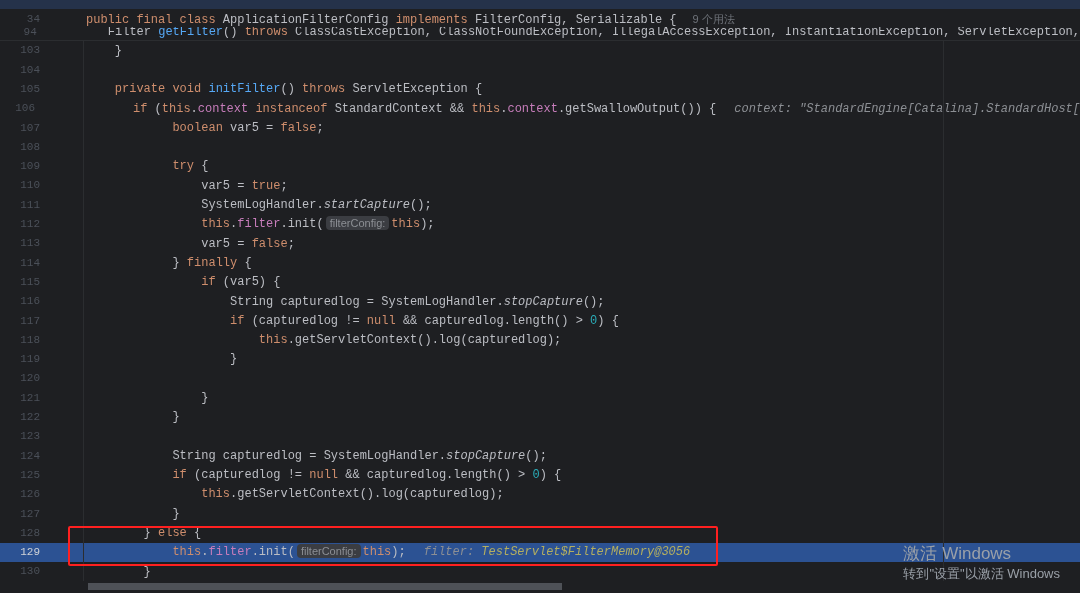  What do you see at coordinates (316, 205) in the screenshot?
I see `code-line: SystemLogHandler.startCapture();` at bounding box center [316, 205].